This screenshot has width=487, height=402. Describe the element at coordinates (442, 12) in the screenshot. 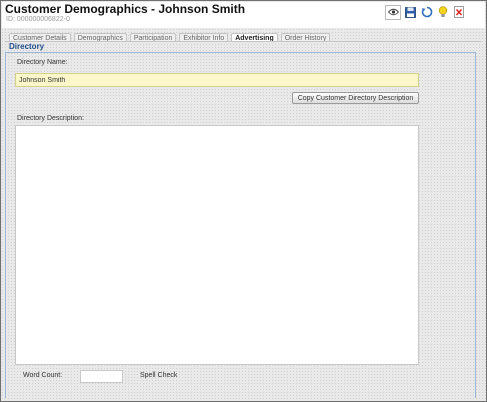

I see `lightbulb-icon` at that location.